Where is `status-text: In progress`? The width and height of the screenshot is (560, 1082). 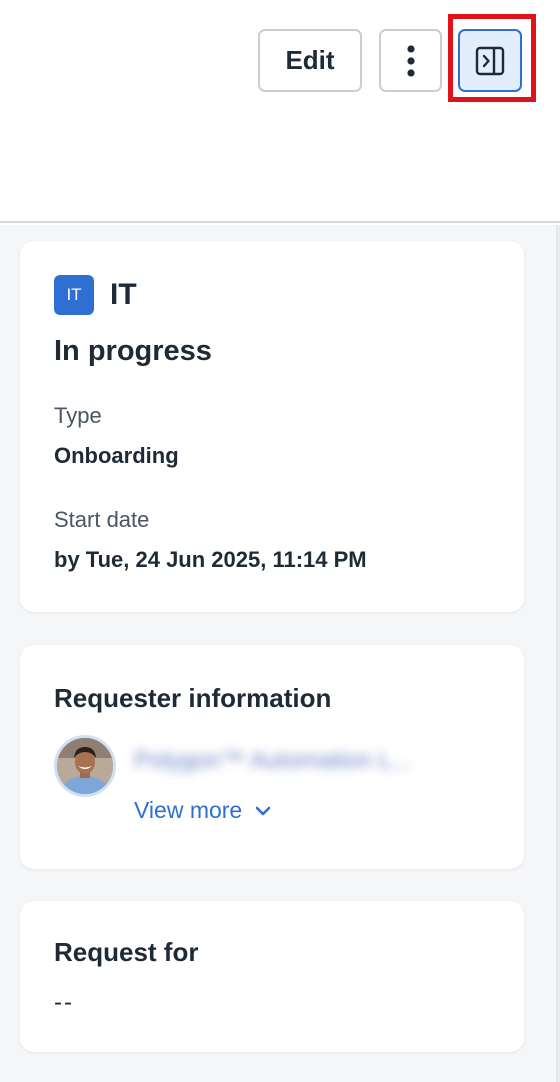
status-text: In progress is located at coordinates (133, 351).